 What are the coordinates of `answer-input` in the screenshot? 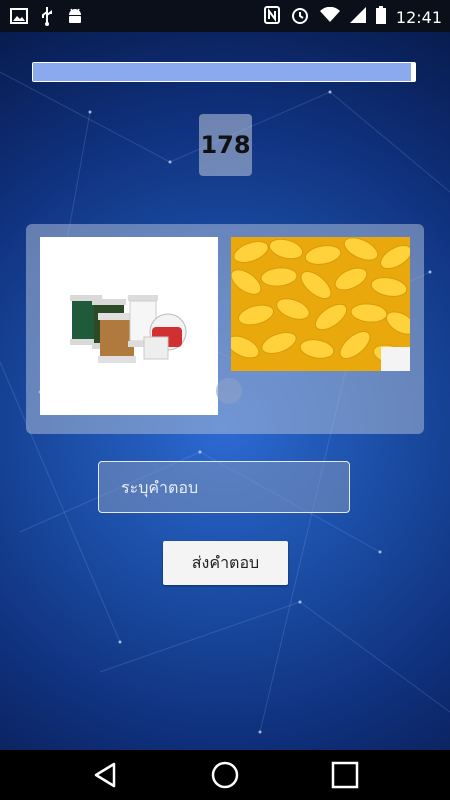 It's located at (224, 487).